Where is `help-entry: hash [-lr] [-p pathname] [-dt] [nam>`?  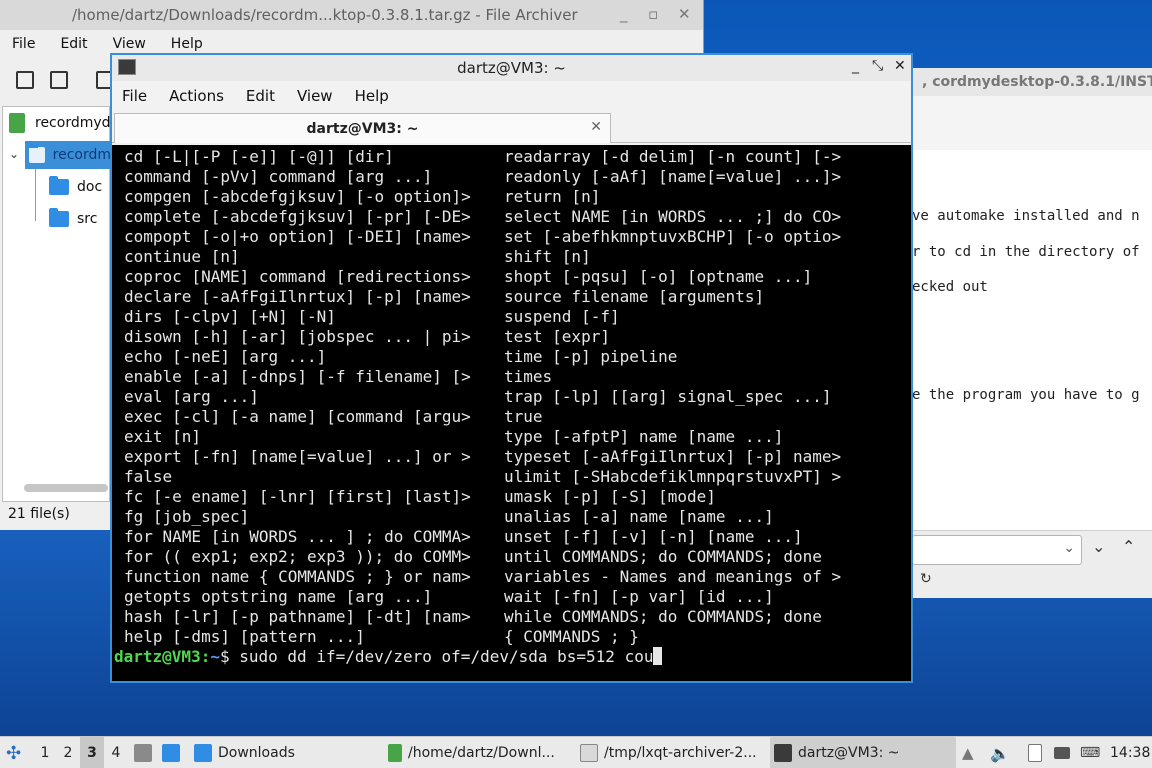 help-entry: hash [-lr] [-p pathname] [-dt] [nam> is located at coordinates (297, 616).